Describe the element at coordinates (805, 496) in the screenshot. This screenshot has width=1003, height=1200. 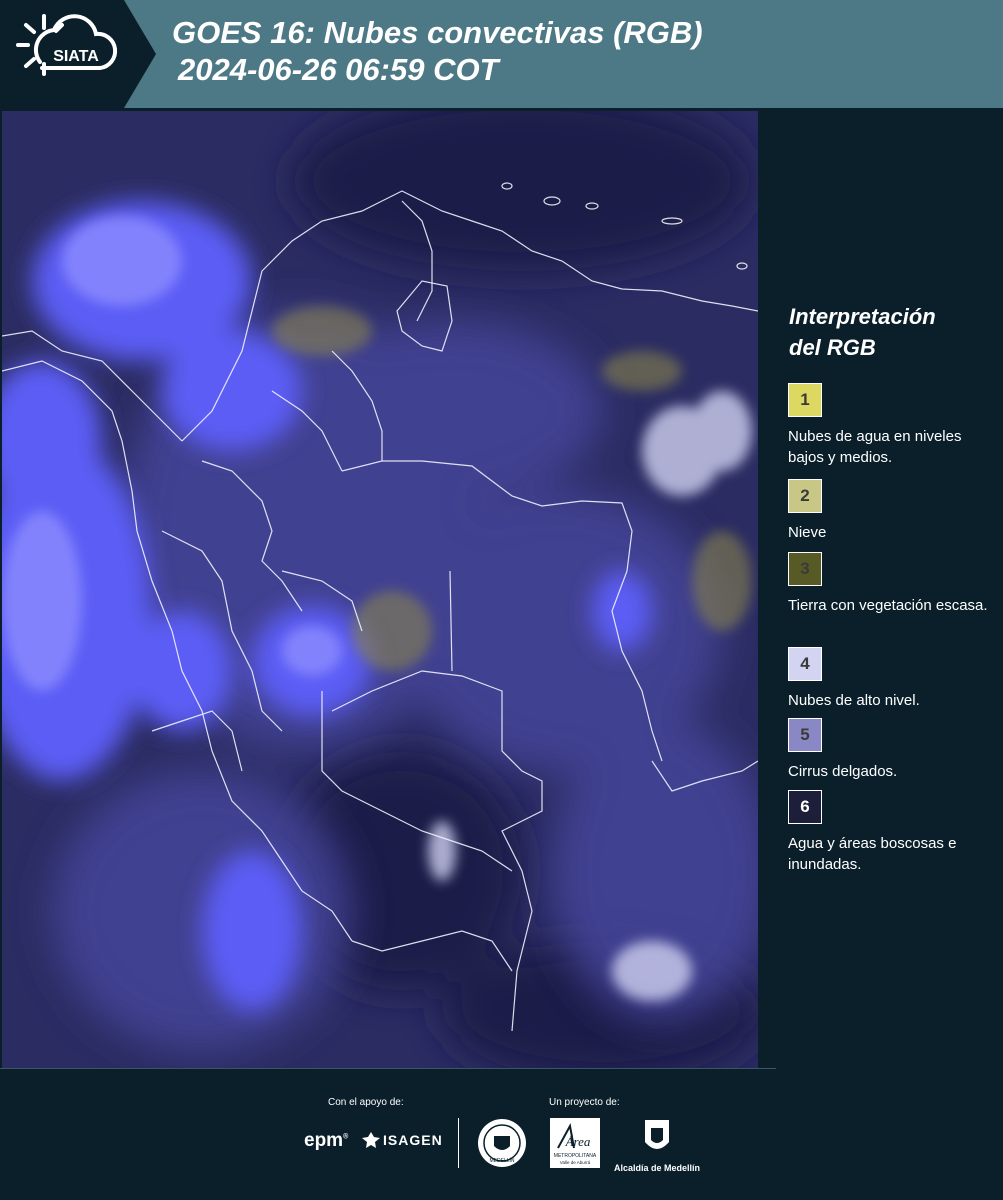
I see `legend-swatch: 2` at that location.